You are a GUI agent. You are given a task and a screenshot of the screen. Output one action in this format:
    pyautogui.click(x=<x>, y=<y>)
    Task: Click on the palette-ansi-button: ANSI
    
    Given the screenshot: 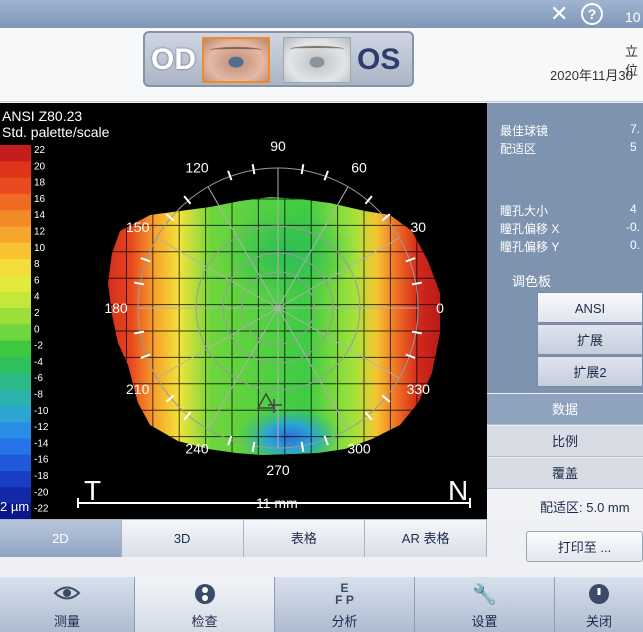 What is the action you would take?
    pyautogui.click(x=590, y=307)
    